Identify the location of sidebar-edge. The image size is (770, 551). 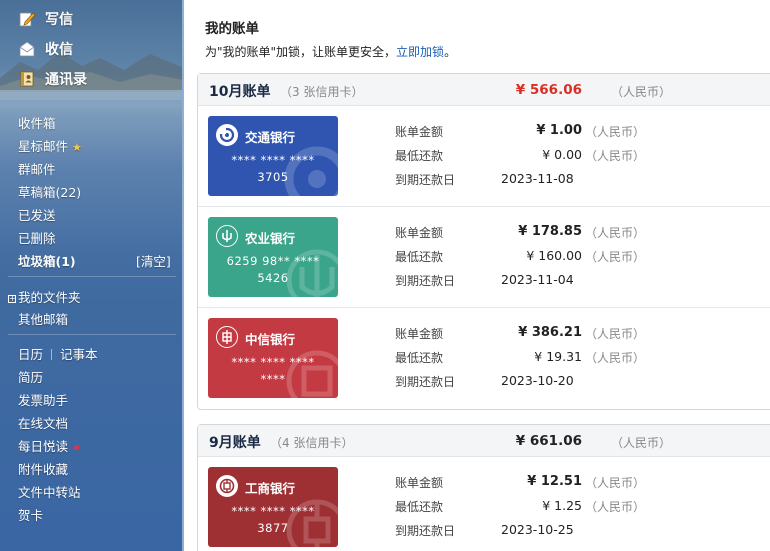
(183, 275).